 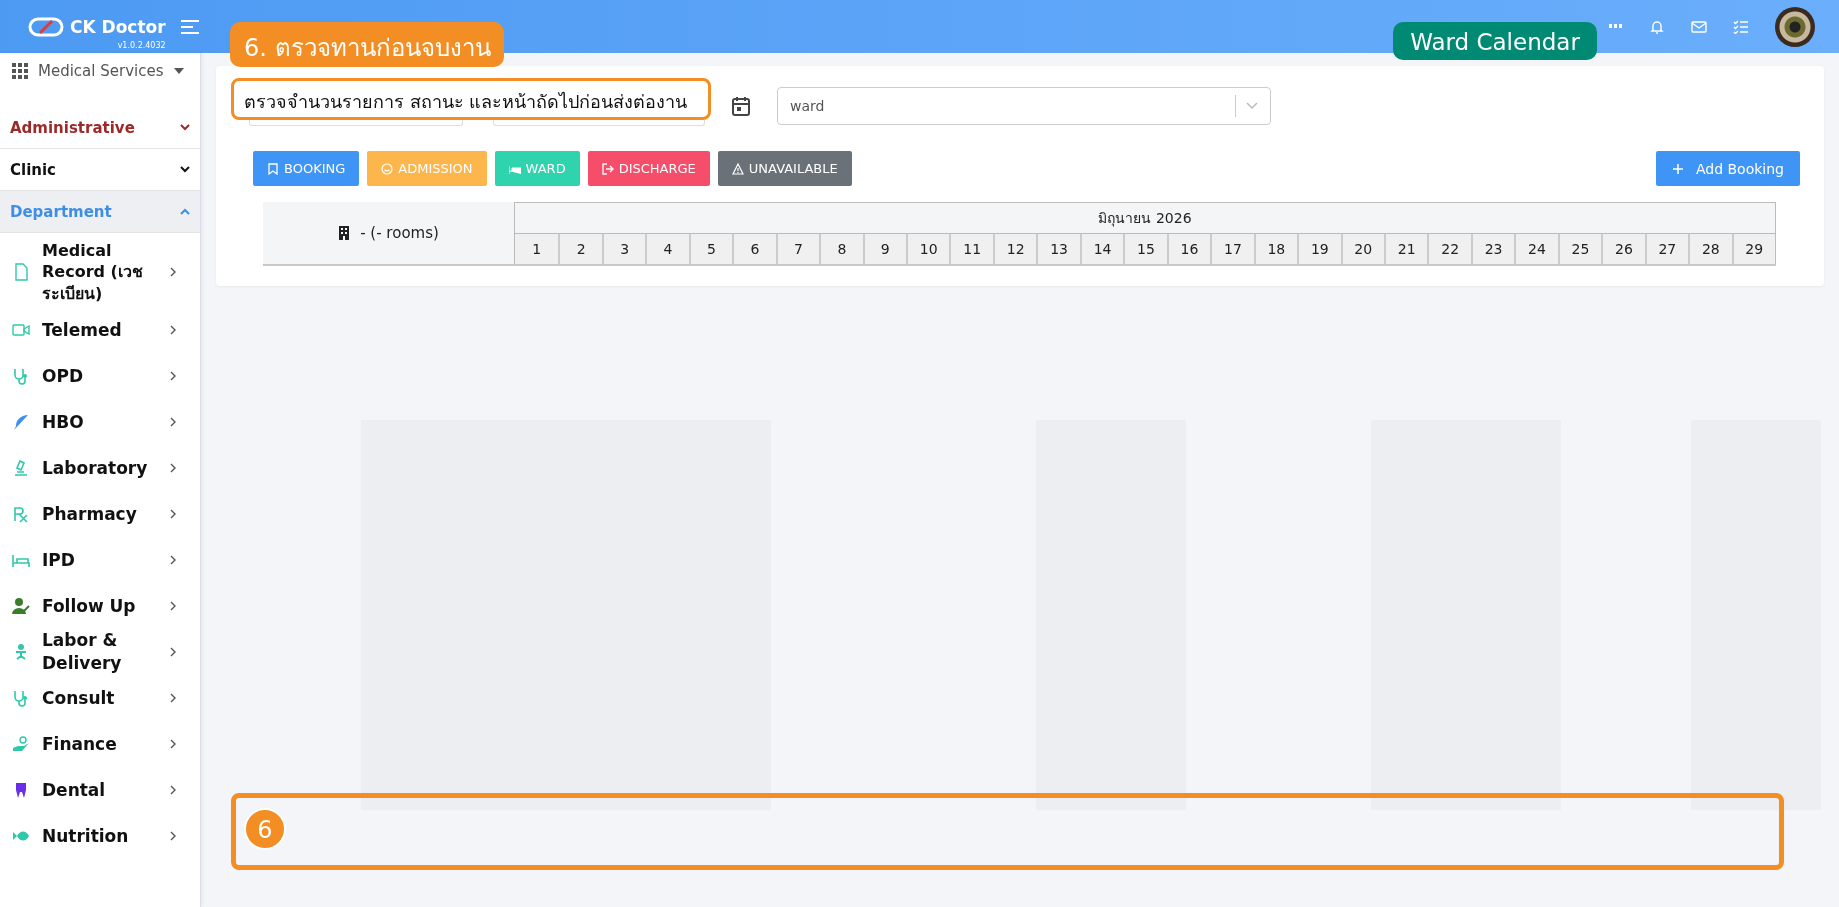 What do you see at coordinates (1677, 168) in the screenshot?
I see `plus-icon` at bounding box center [1677, 168].